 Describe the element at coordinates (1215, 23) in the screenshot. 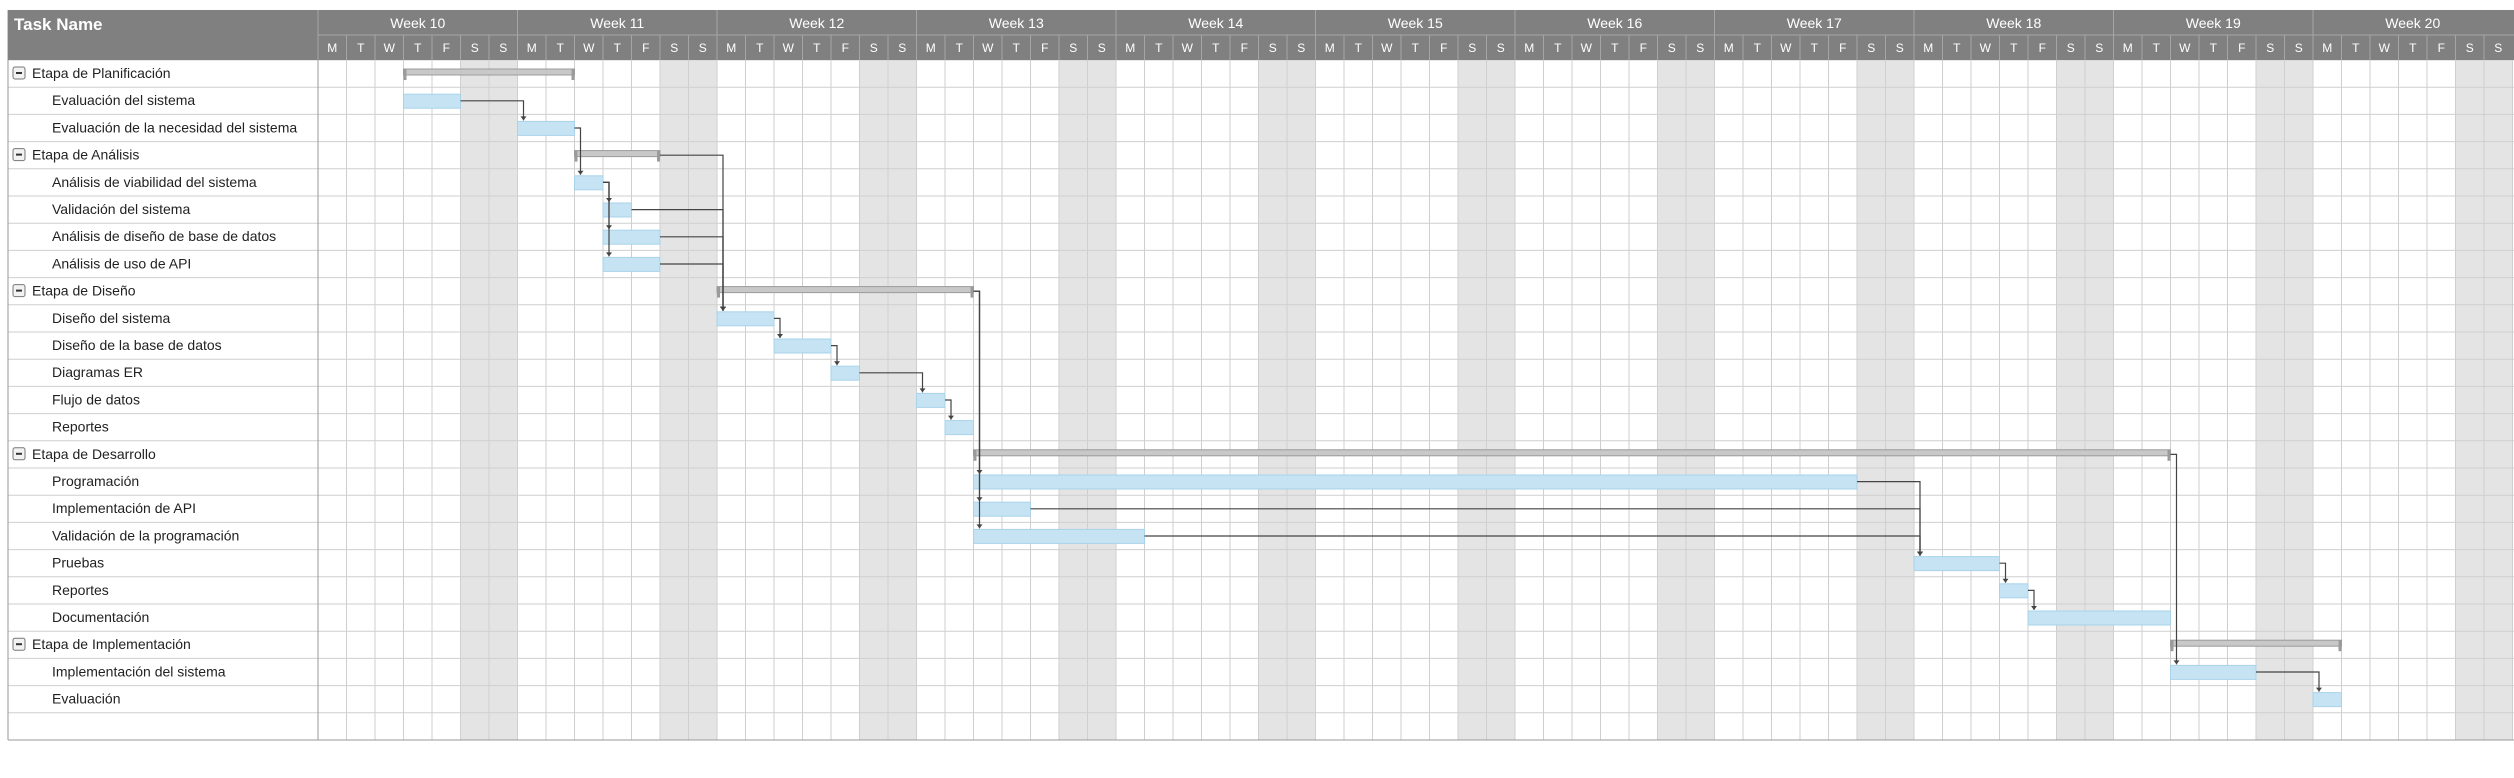

I see `week-label: Week 14` at that location.